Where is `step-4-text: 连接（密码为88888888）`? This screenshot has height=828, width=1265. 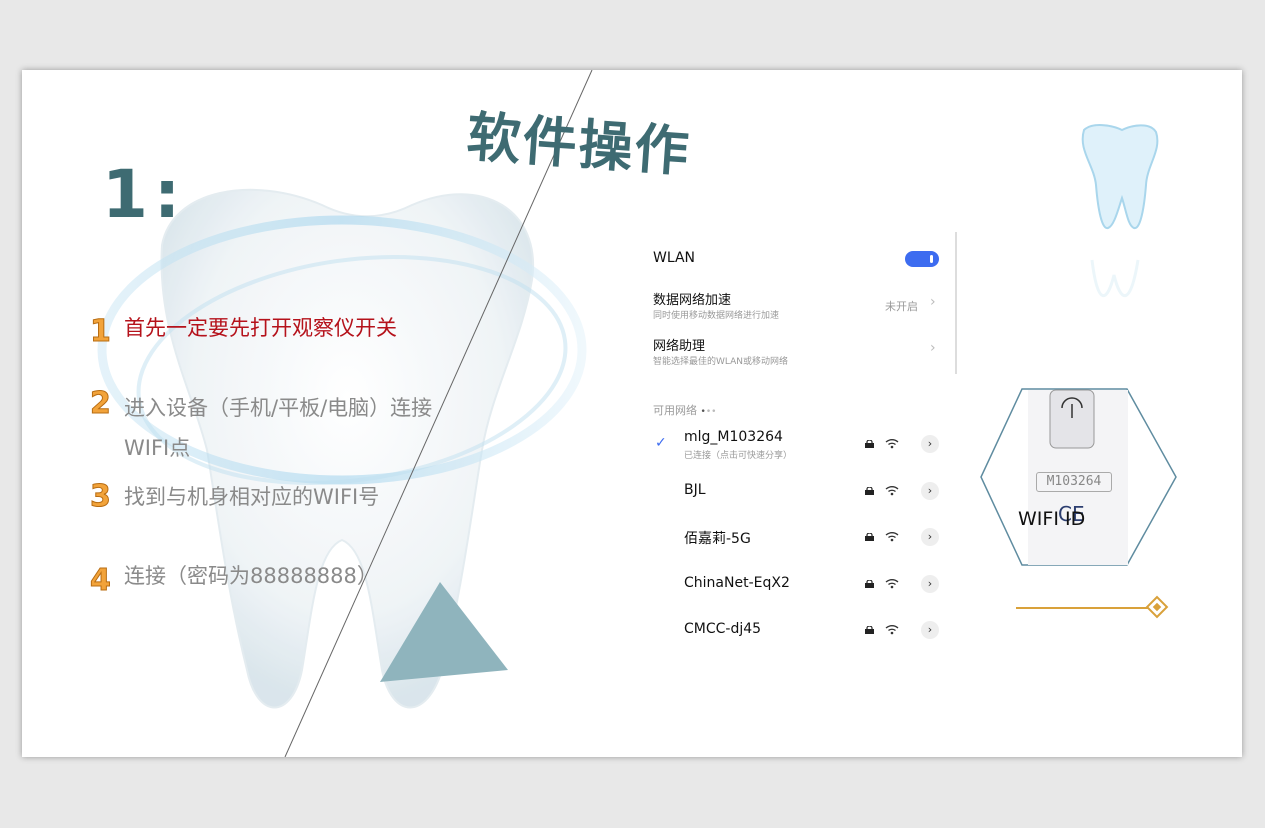 step-4-text: 连接（密码为88888888） is located at coordinates (251, 576).